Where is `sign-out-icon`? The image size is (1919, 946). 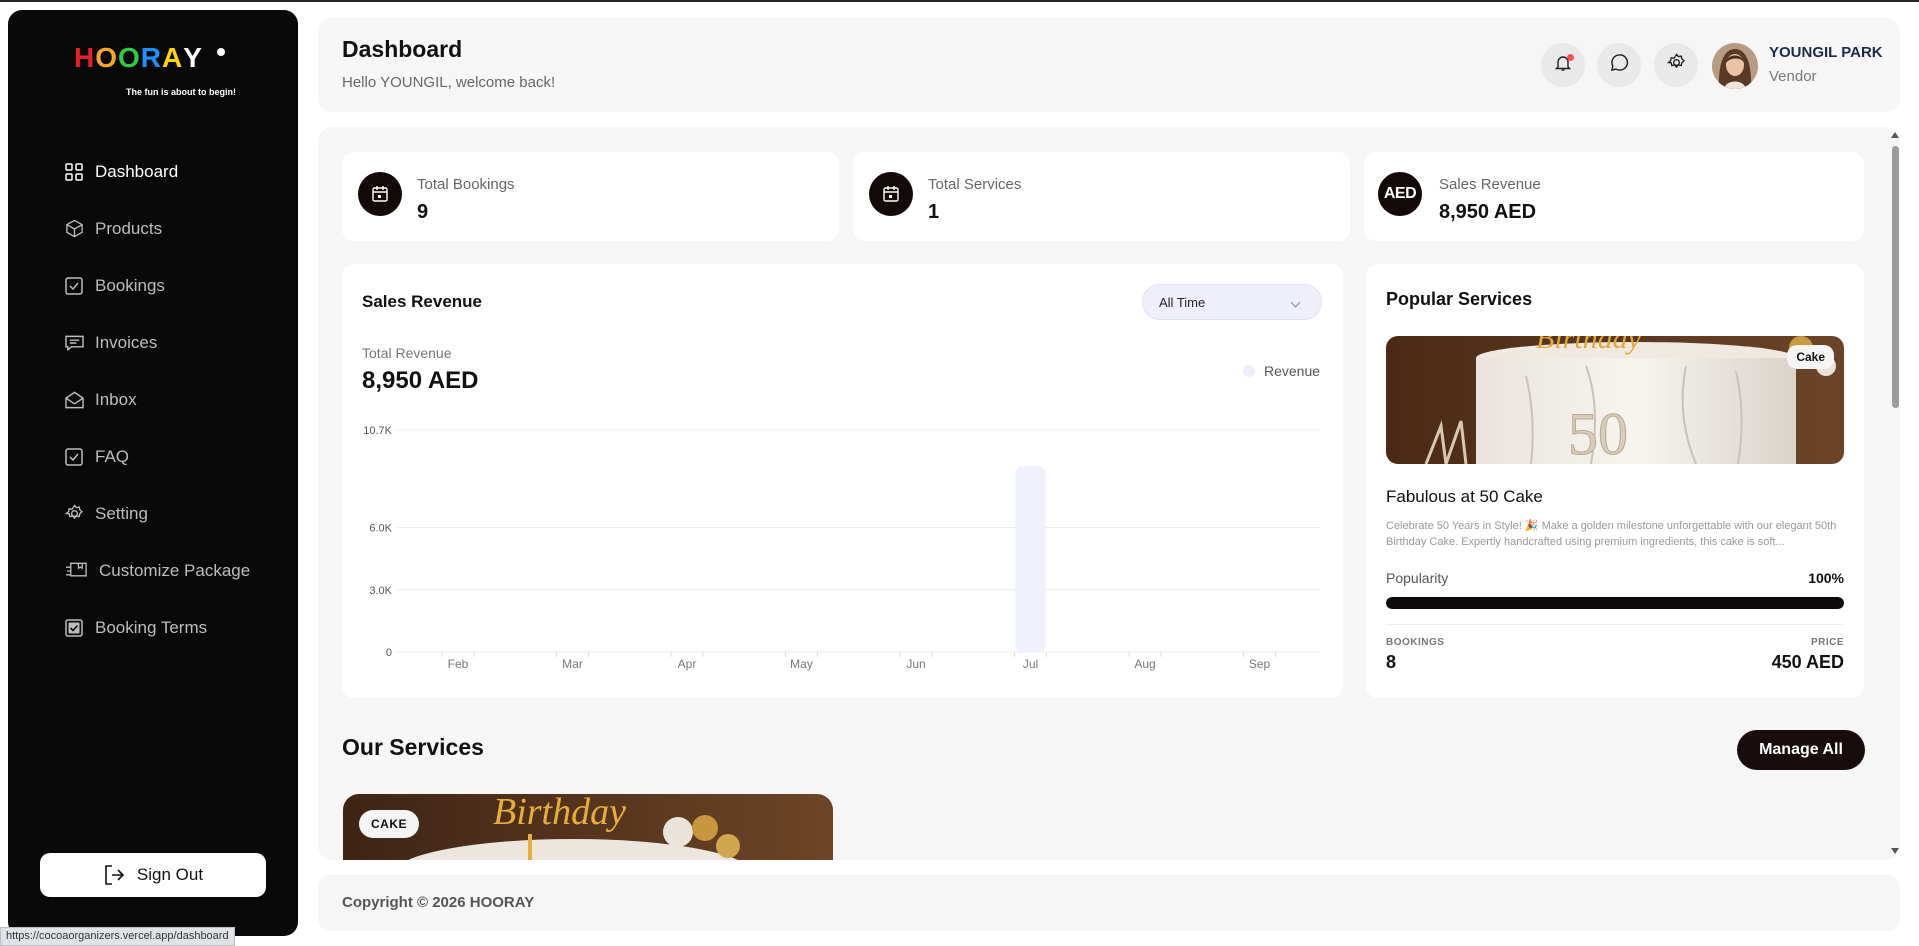 sign-out-icon is located at coordinates (114, 875).